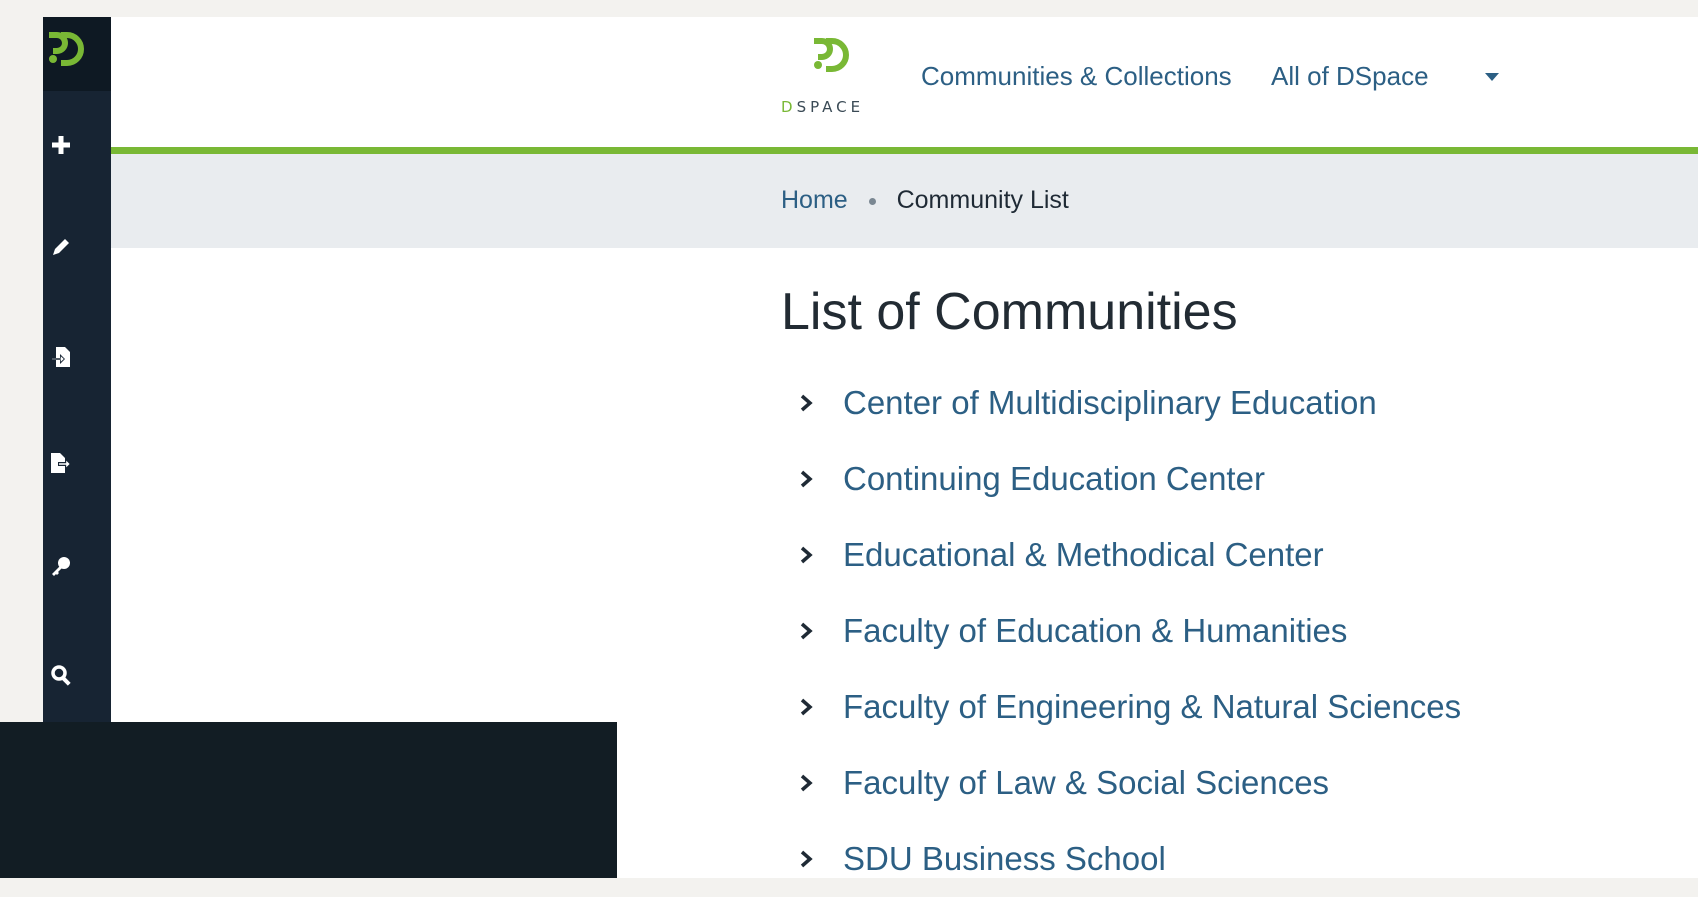  Describe the element at coordinates (1492, 77) in the screenshot. I see `caret-down-icon` at that location.